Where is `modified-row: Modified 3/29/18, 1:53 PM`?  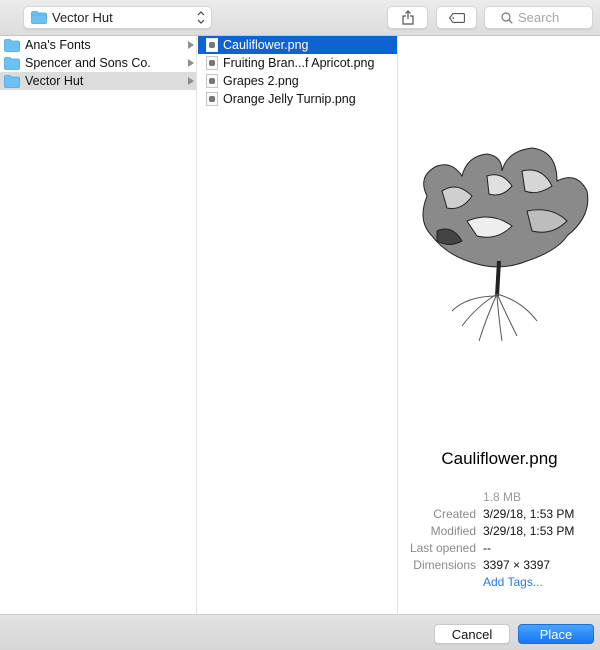
modified-row: Modified 3/29/18, 1:53 PM is located at coordinates (499, 531).